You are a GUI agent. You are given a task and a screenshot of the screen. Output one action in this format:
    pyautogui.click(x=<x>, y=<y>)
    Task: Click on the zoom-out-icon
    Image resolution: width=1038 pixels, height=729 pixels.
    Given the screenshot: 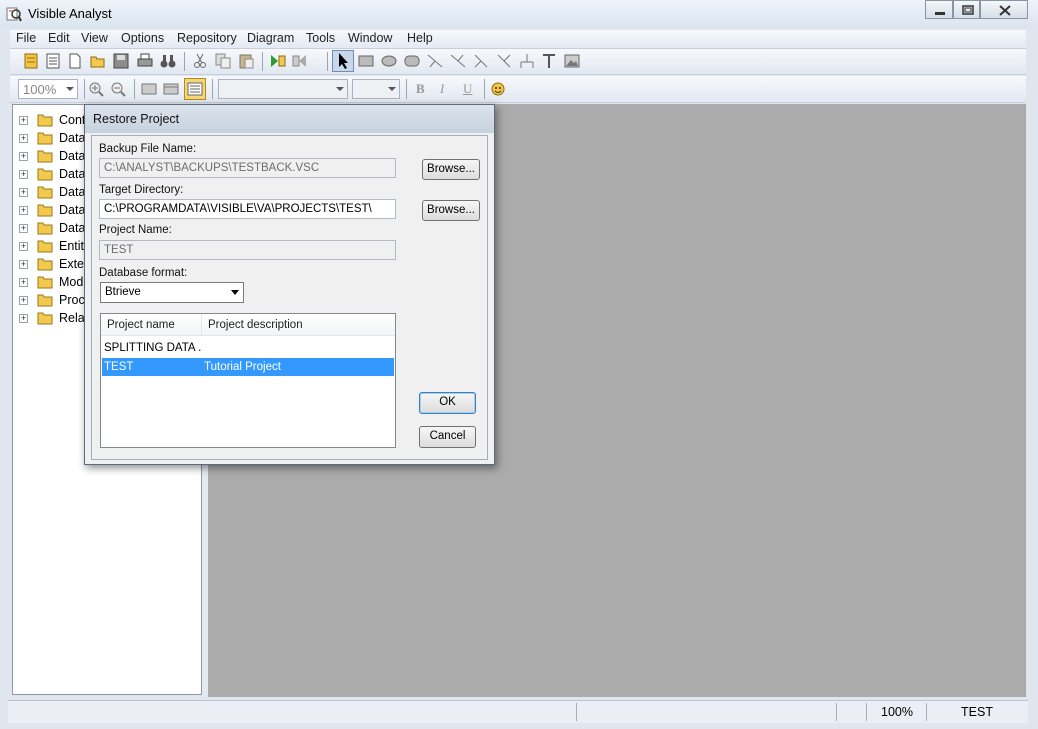 What is the action you would take?
    pyautogui.click(x=118, y=89)
    